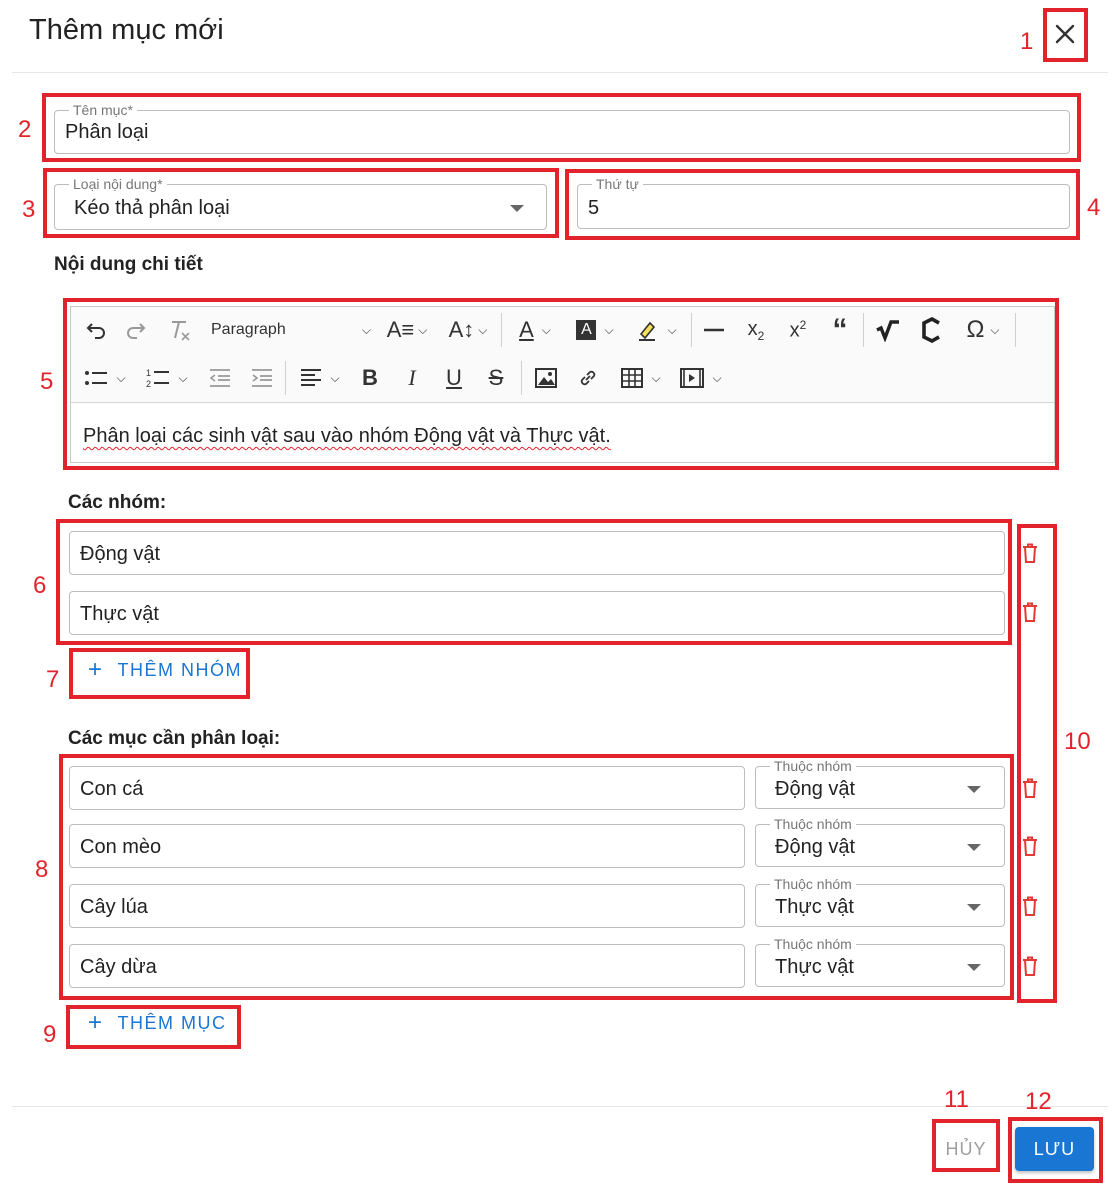 The width and height of the screenshot is (1120, 1194). What do you see at coordinates (407, 966) in the screenshot?
I see `item-name-input: Cây dừa` at bounding box center [407, 966].